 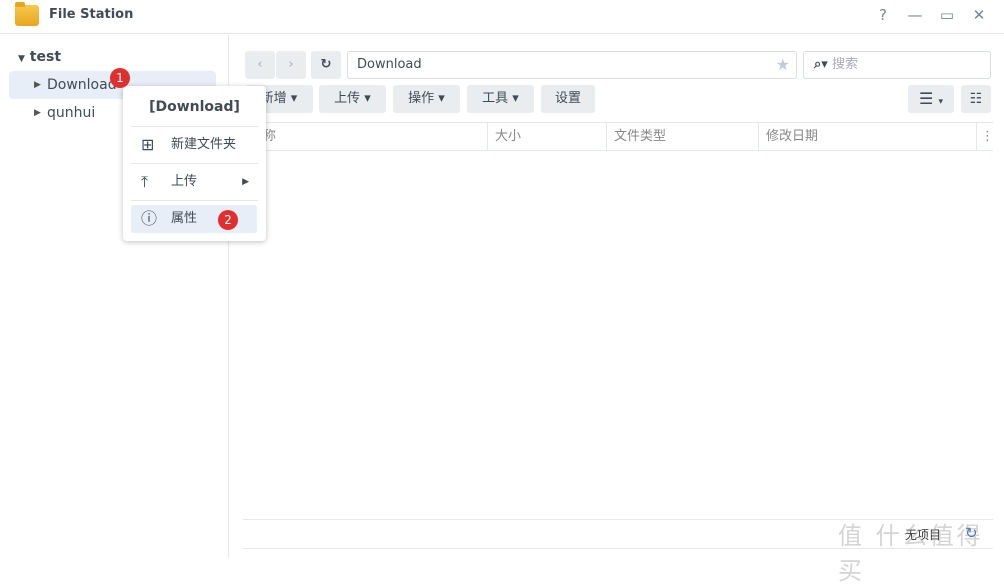 What do you see at coordinates (45, 57) in the screenshot?
I see `tree-root-label: test` at bounding box center [45, 57].